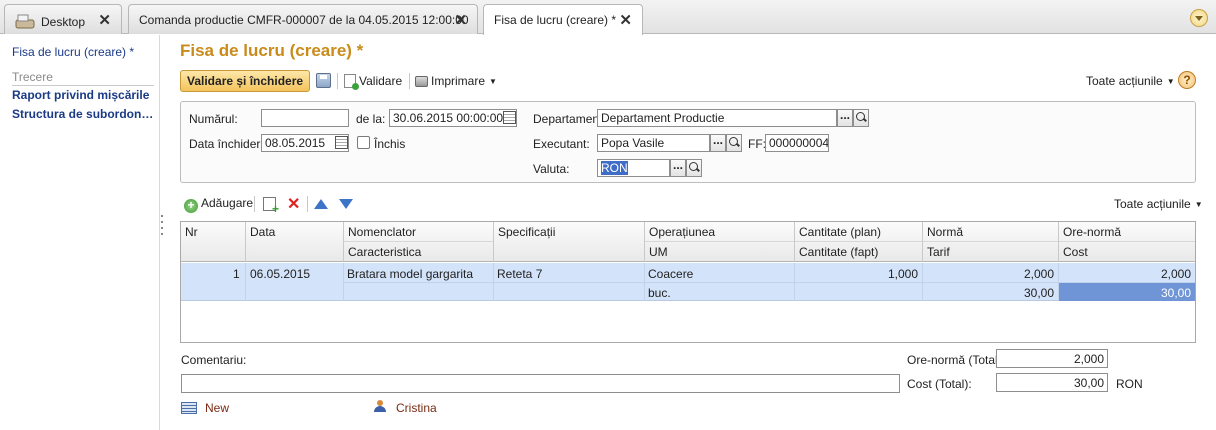 Image resolution: width=1216 pixels, height=430 pixels. Describe the element at coordinates (73, 52) in the screenshot. I see `nav-current-item: Fisa de lucru (creare) *` at that location.